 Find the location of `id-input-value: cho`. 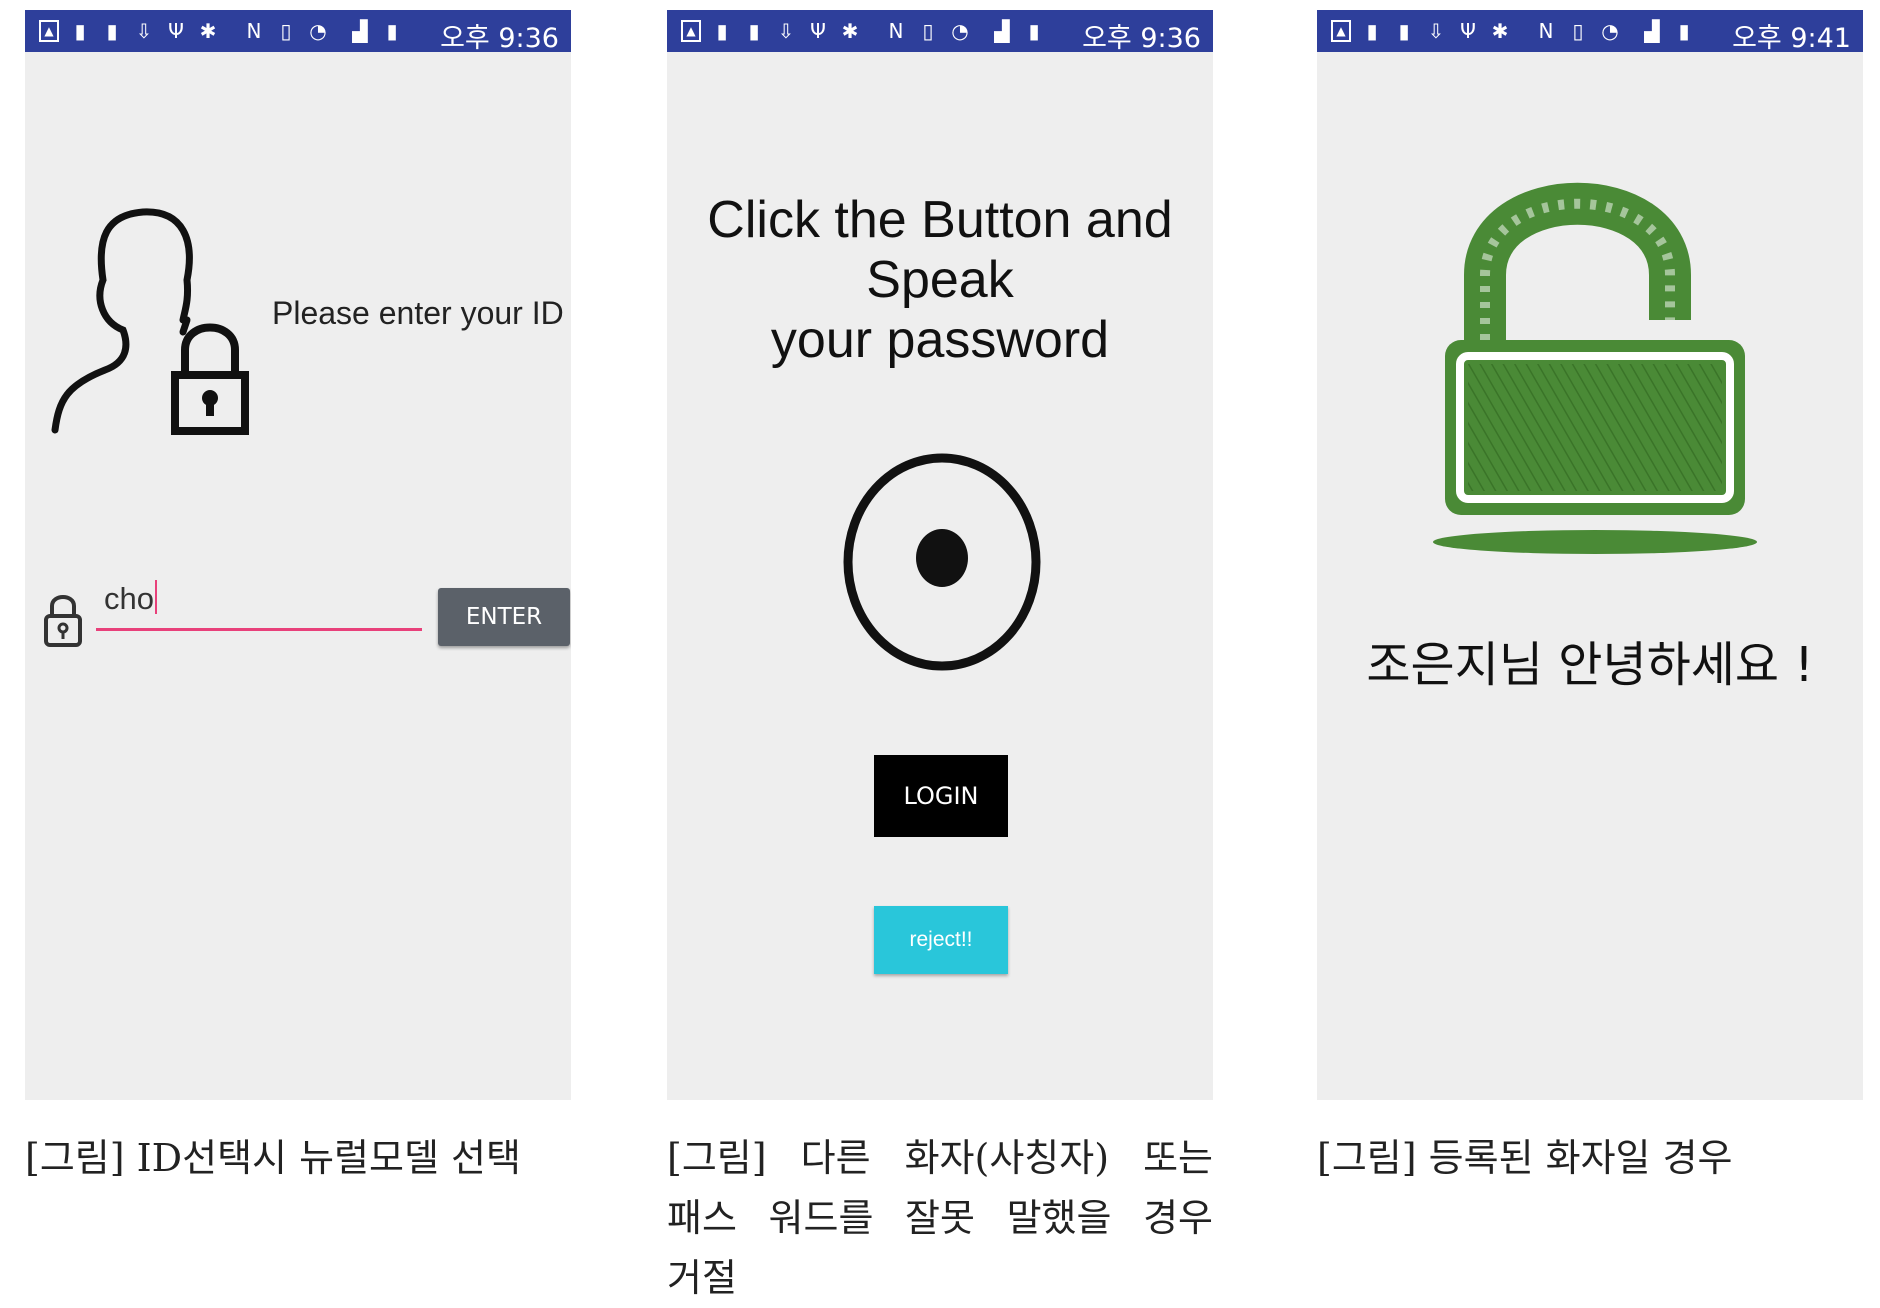

id-input-value: cho is located at coordinates (130, 598).